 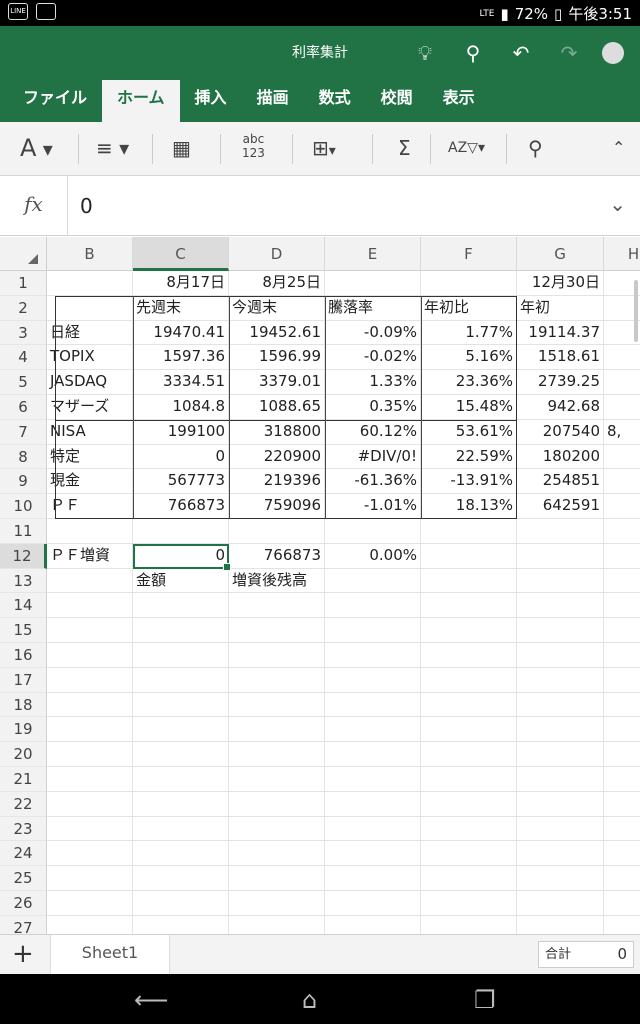 I want to click on column-header-f: F, so click(x=469, y=254).